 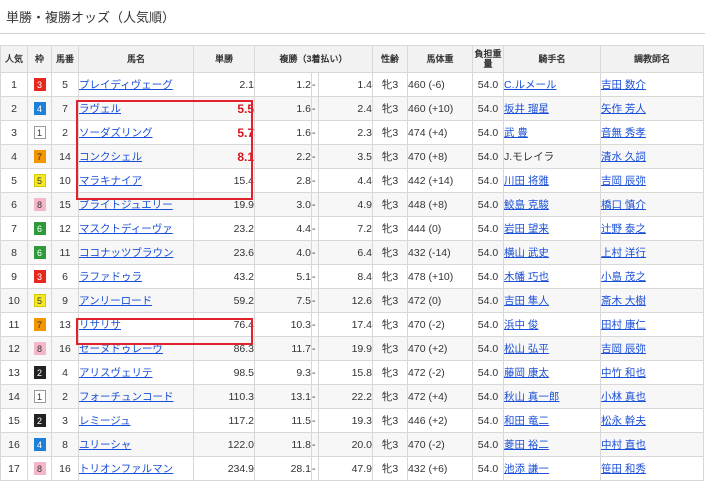 I want to click on horse-name-cell: セーヌドゥレーヴ, so click(x=136, y=348).